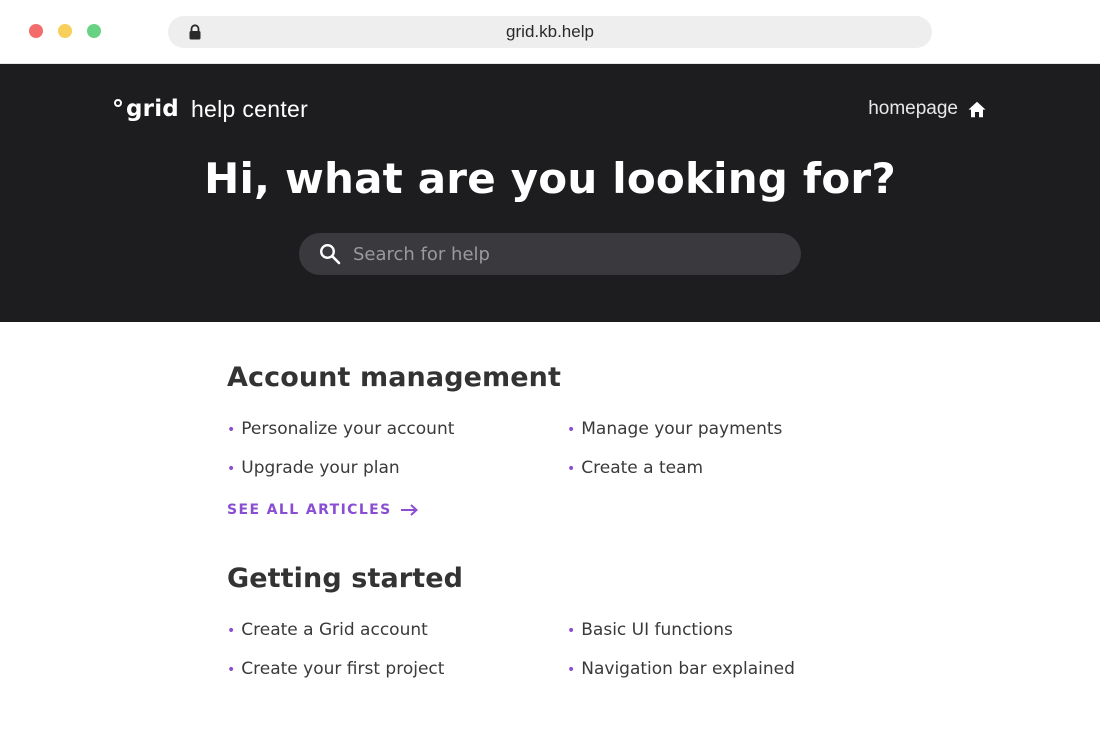  What do you see at coordinates (334, 630) in the screenshot?
I see `article-label: Create a Grid account` at bounding box center [334, 630].